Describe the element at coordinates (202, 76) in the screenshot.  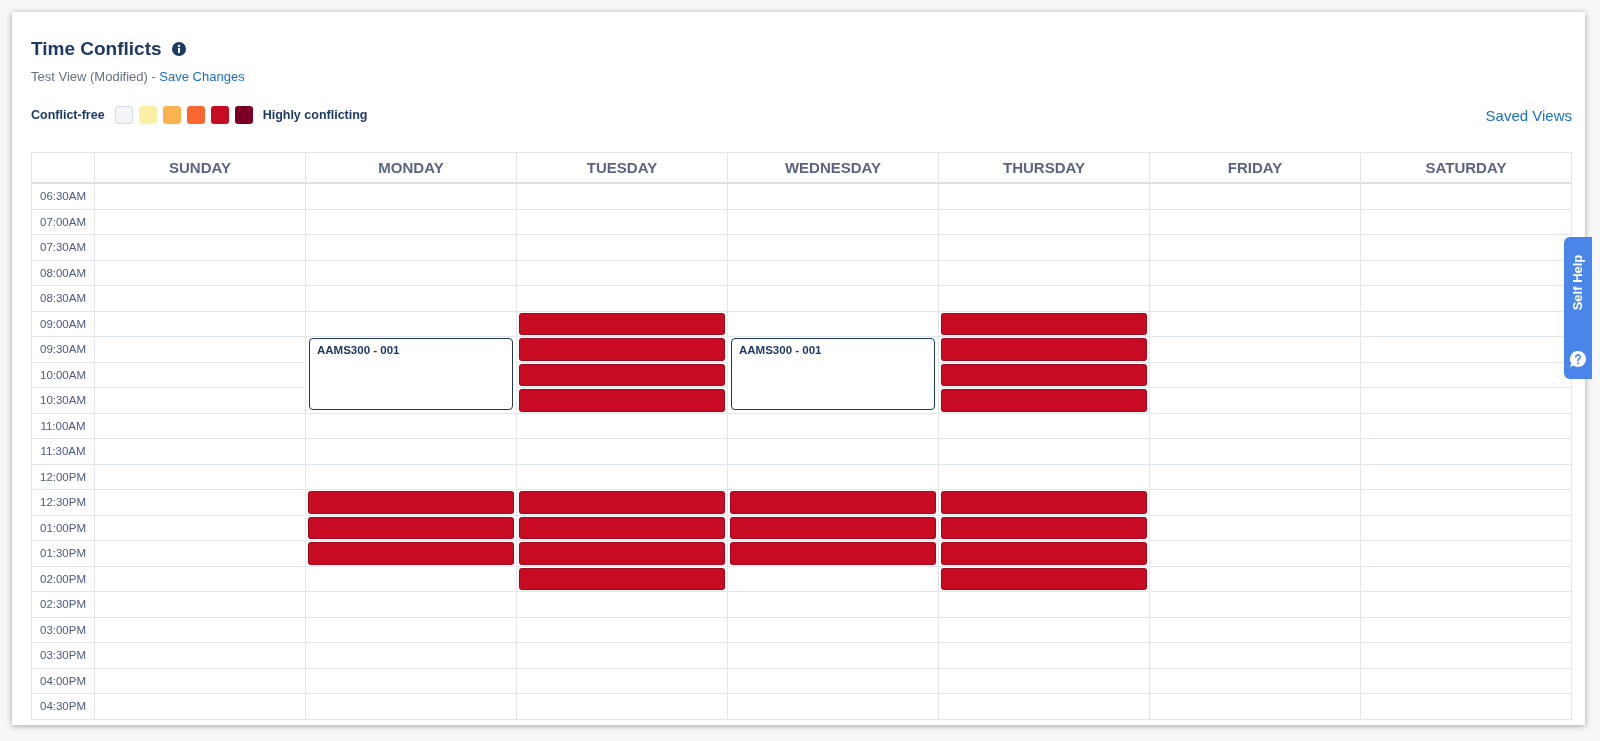
I see `save-changes-link: Save Changes` at that location.